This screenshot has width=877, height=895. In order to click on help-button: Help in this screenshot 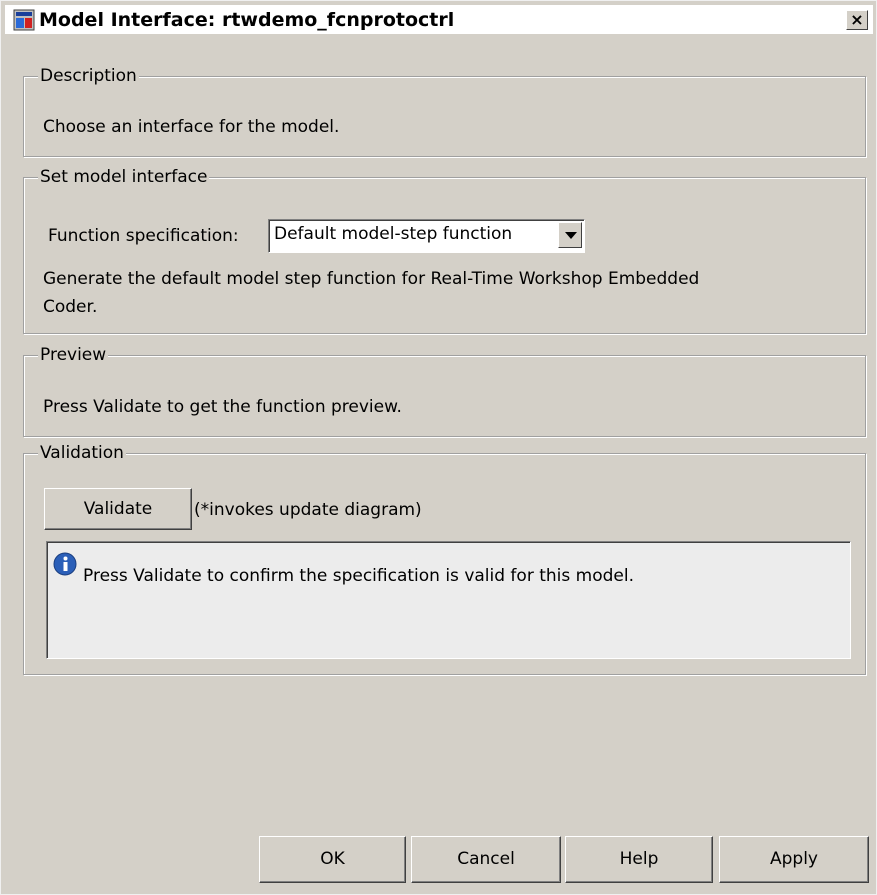, I will do `click(639, 859)`.